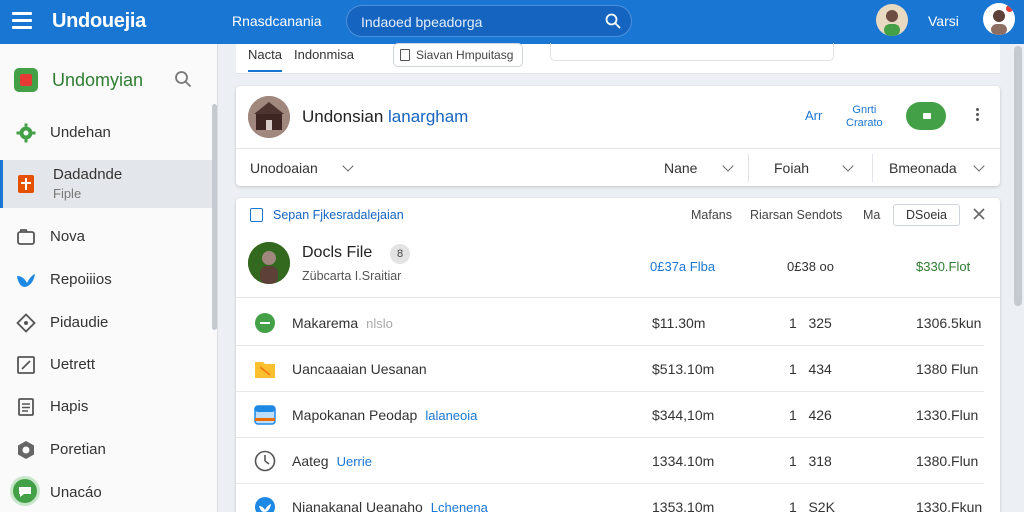 The image size is (1024, 512). What do you see at coordinates (379, 323) in the screenshot?
I see `row-tag: nlslo` at bounding box center [379, 323].